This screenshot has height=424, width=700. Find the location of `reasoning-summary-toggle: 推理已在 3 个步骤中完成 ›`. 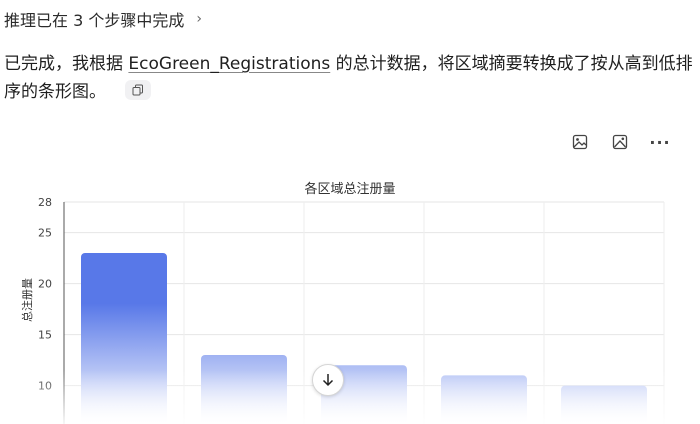

reasoning-summary-toggle: 推理已在 3 个步骤中完成 › is located at coordinates (103, 19).